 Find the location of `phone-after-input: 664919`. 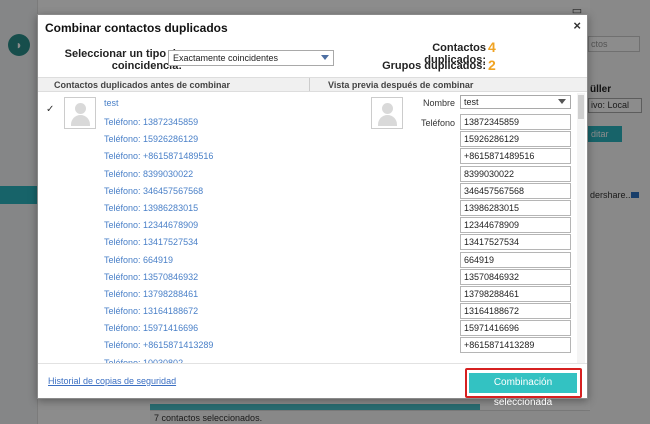

phone-after-input: 664919 is located at coordinates (515, 259).